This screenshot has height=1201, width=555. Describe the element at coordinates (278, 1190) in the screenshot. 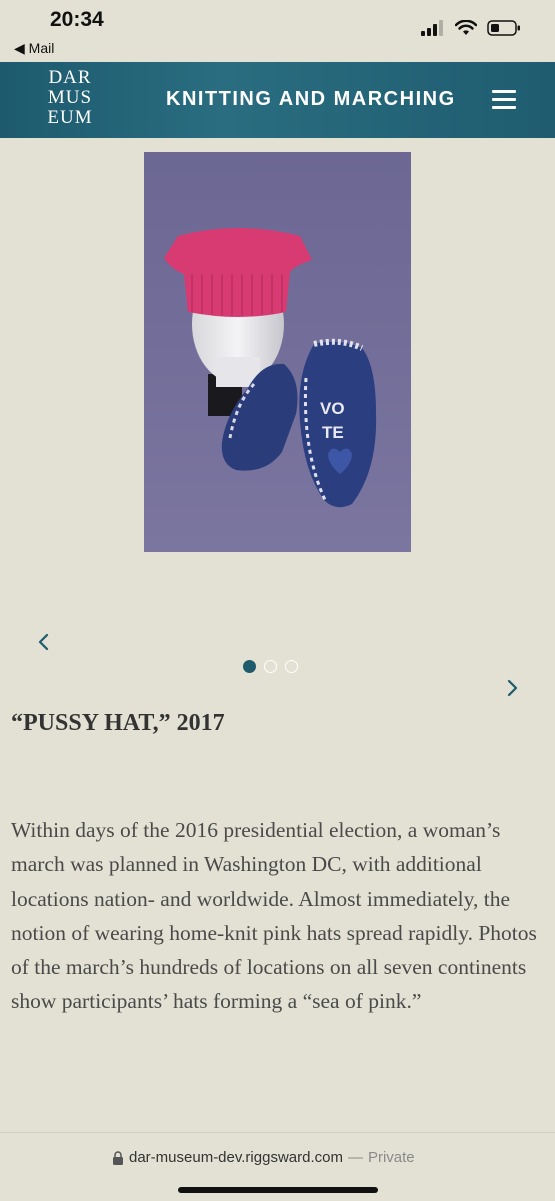

I see `home-indicator` at that location.